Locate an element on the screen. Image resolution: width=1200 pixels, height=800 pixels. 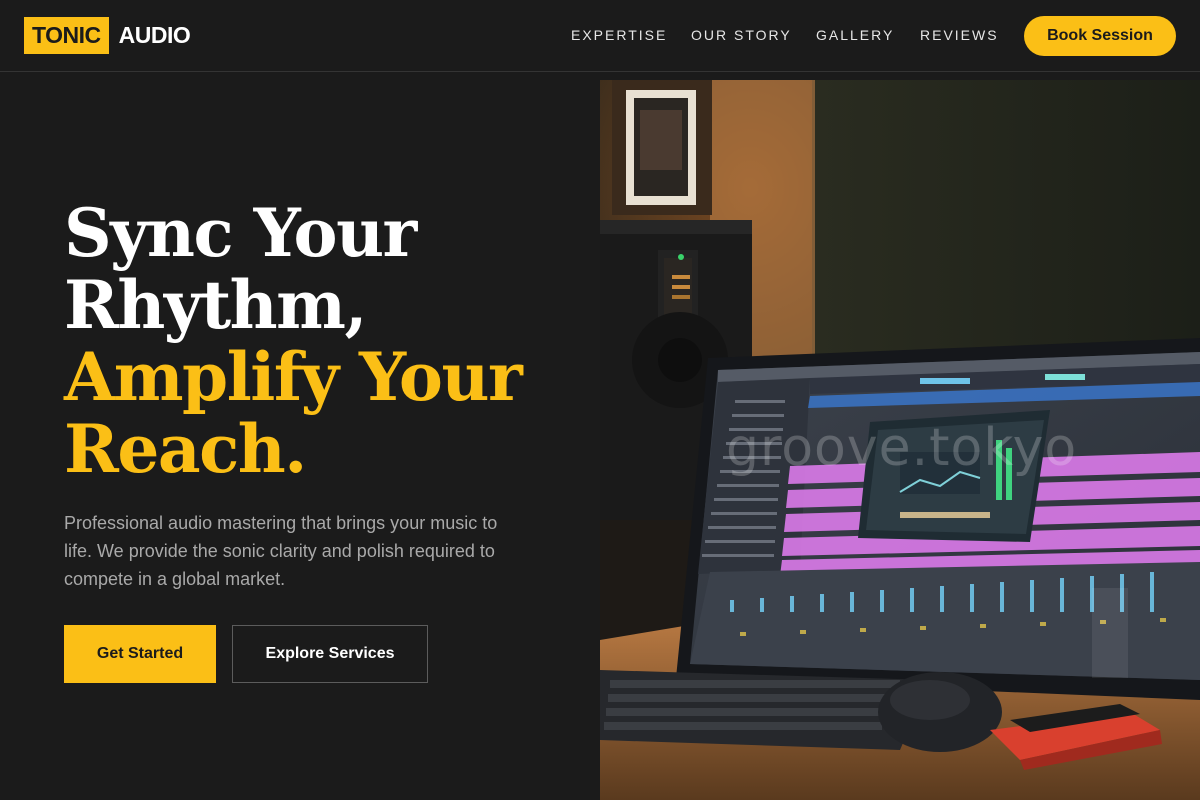
image-watermark: groove.tokyo is located at coordinates (902, 448).